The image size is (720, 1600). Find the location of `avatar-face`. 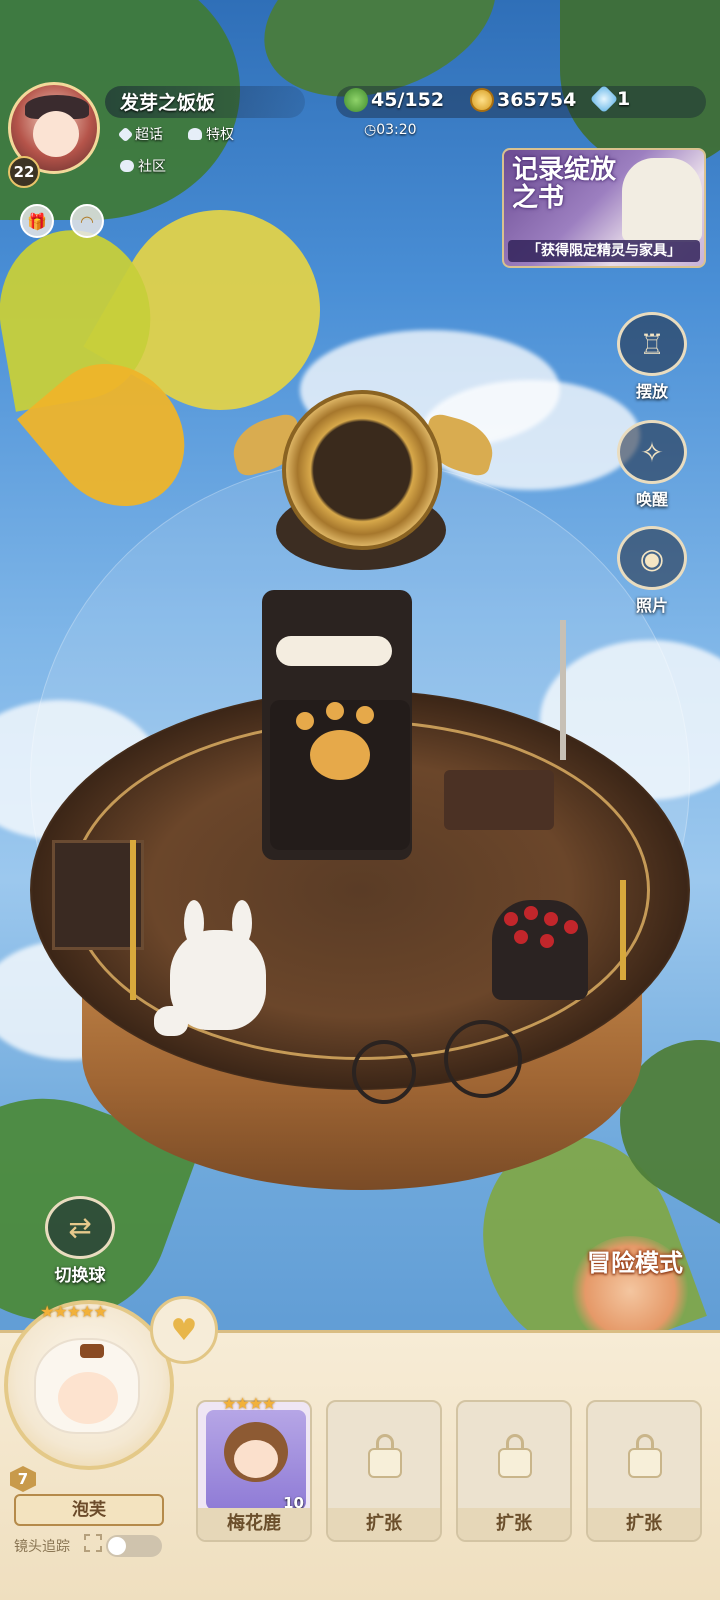

avatar-face is located at coordinates (56, 134).